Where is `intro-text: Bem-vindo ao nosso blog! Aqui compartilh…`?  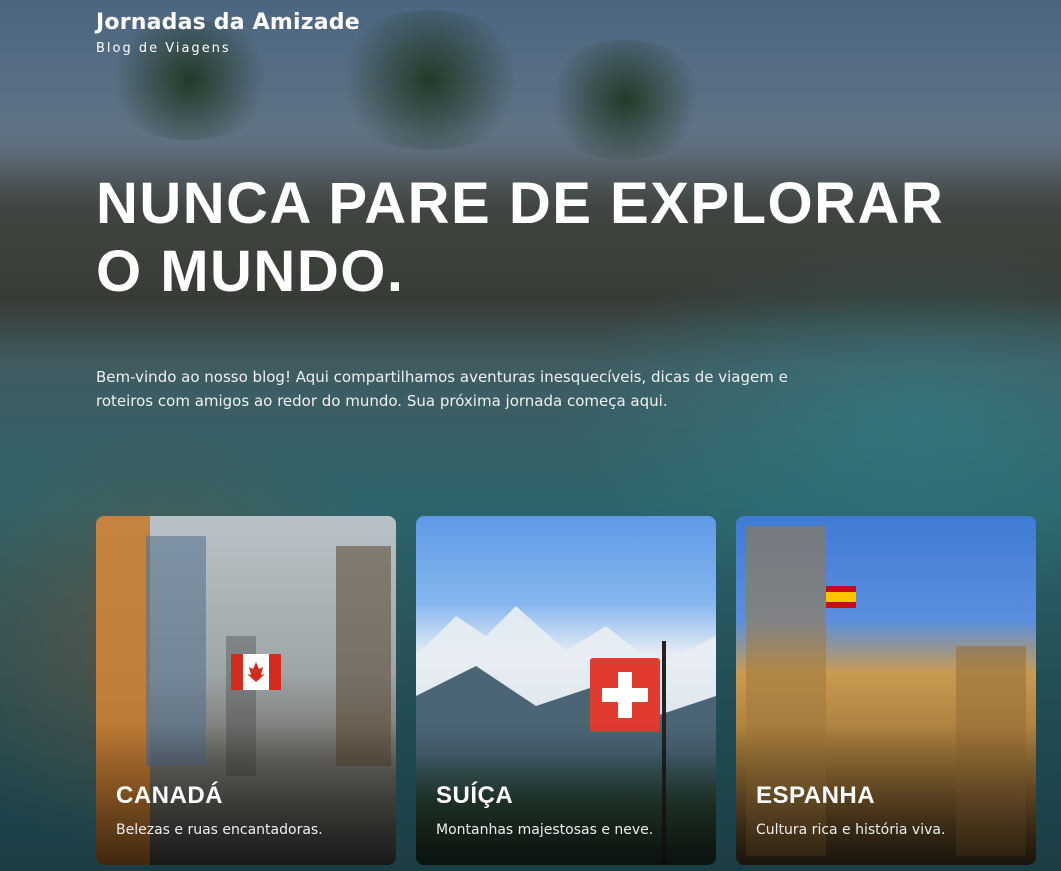 intro-text: Bem-vindo ao nosso blog! Aqui compartilh… is located at coordinates (442, 389).